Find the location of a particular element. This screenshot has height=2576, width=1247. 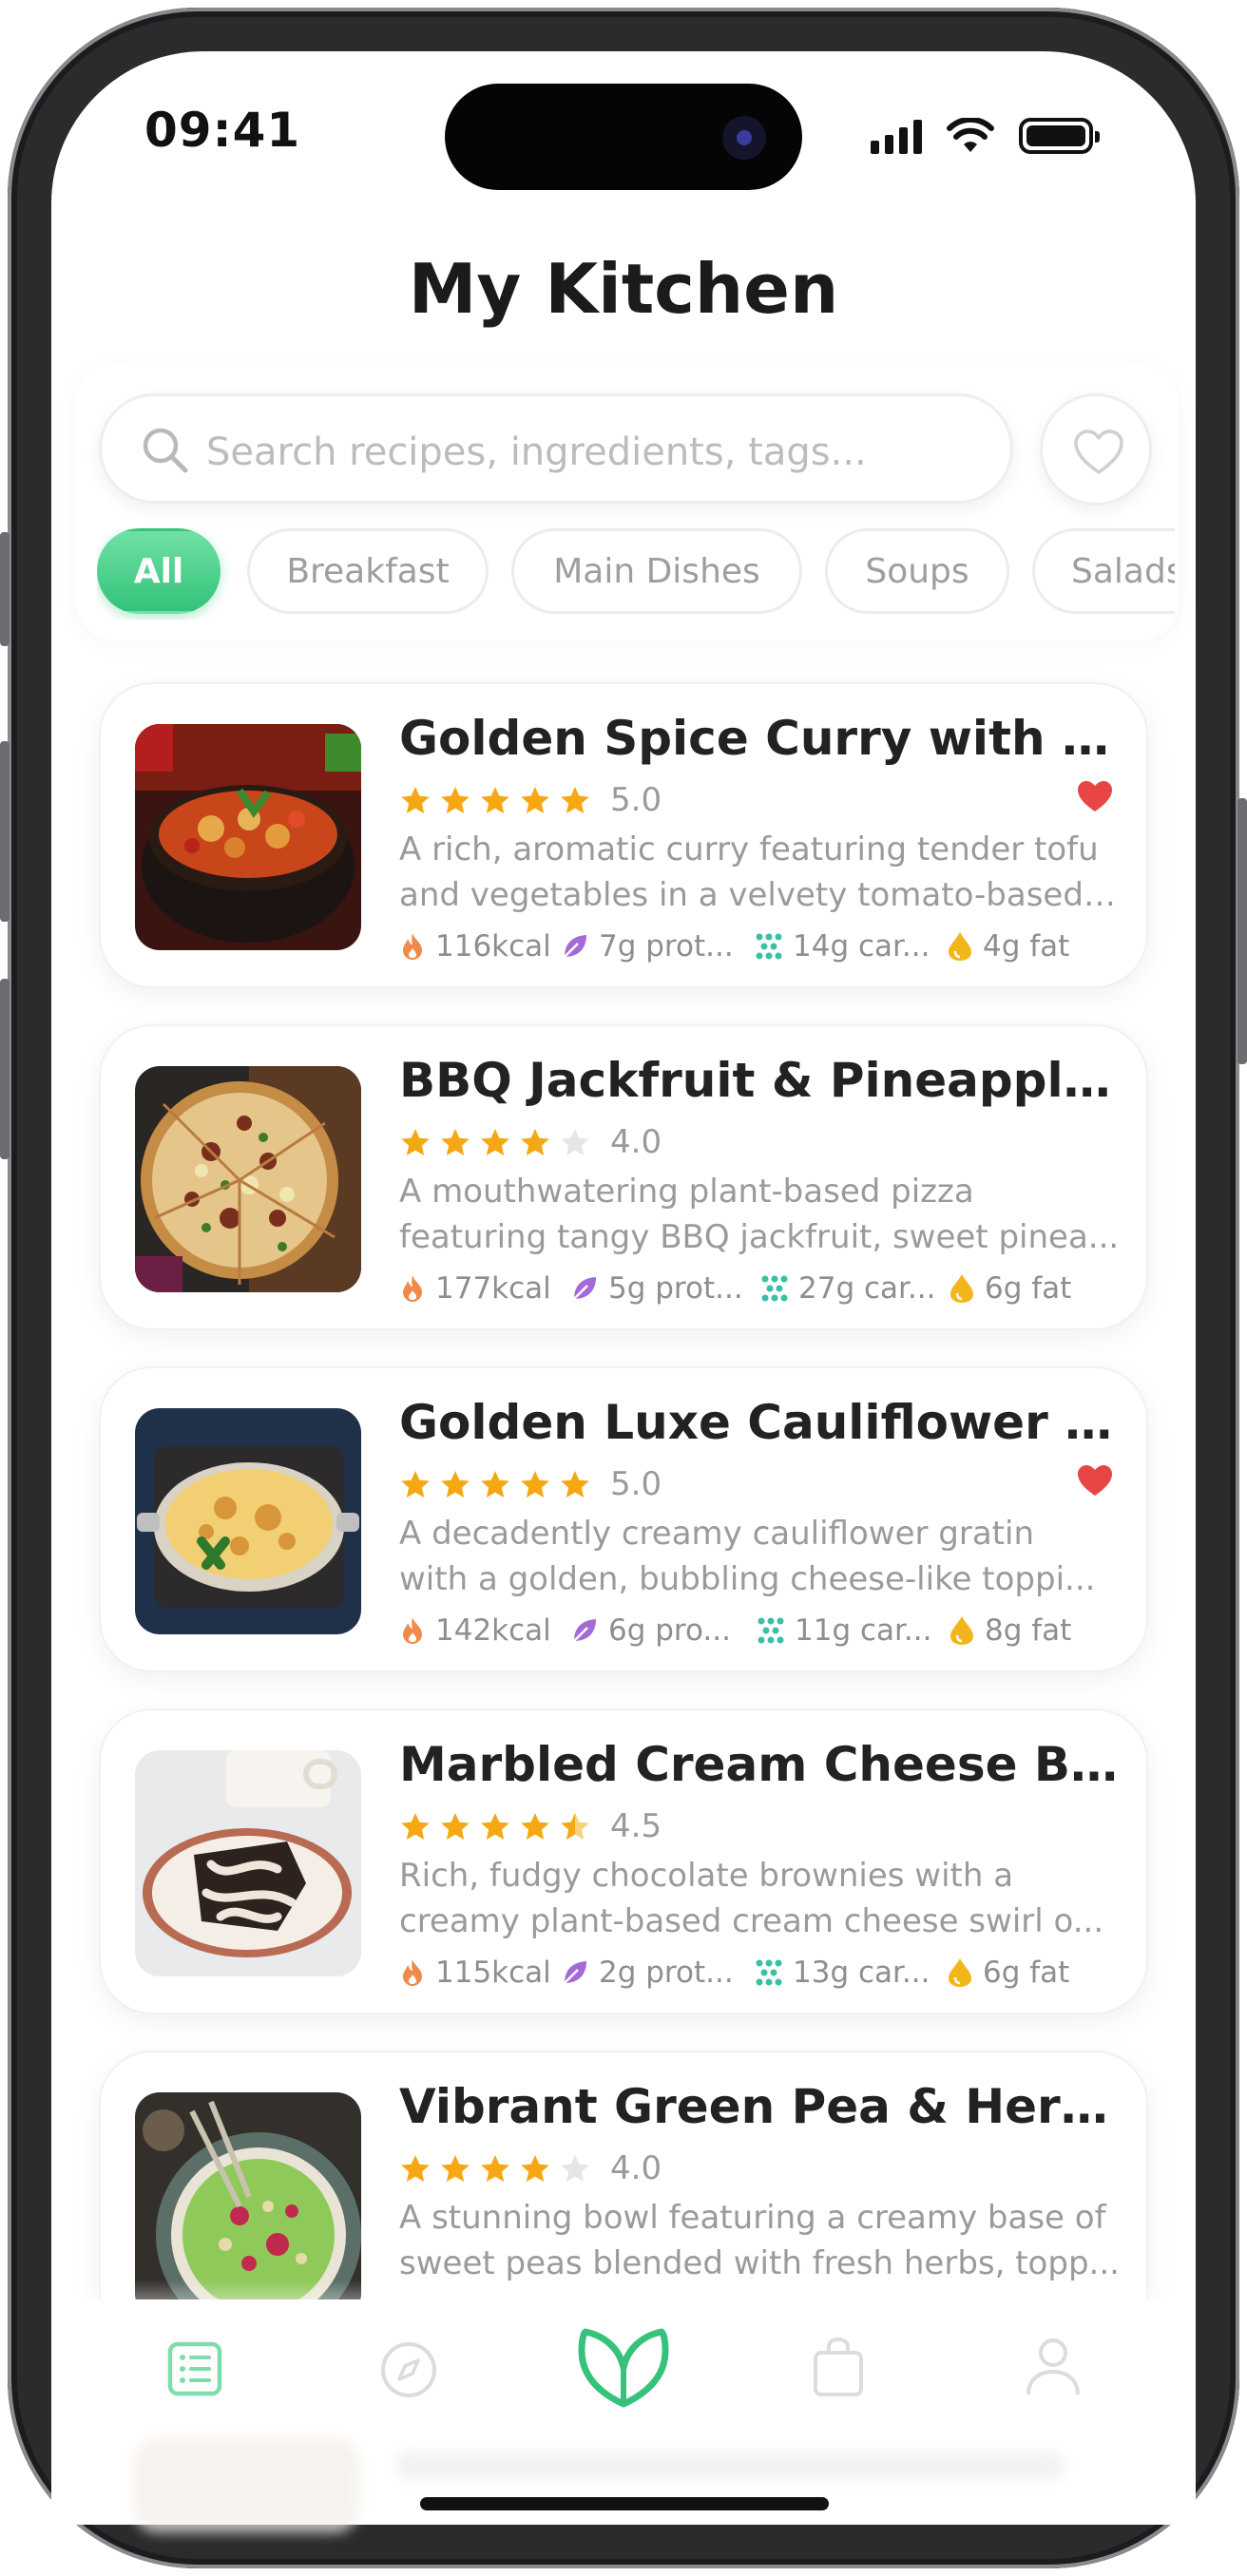

heart-outline-icon is located at coordinates (1098, 451).